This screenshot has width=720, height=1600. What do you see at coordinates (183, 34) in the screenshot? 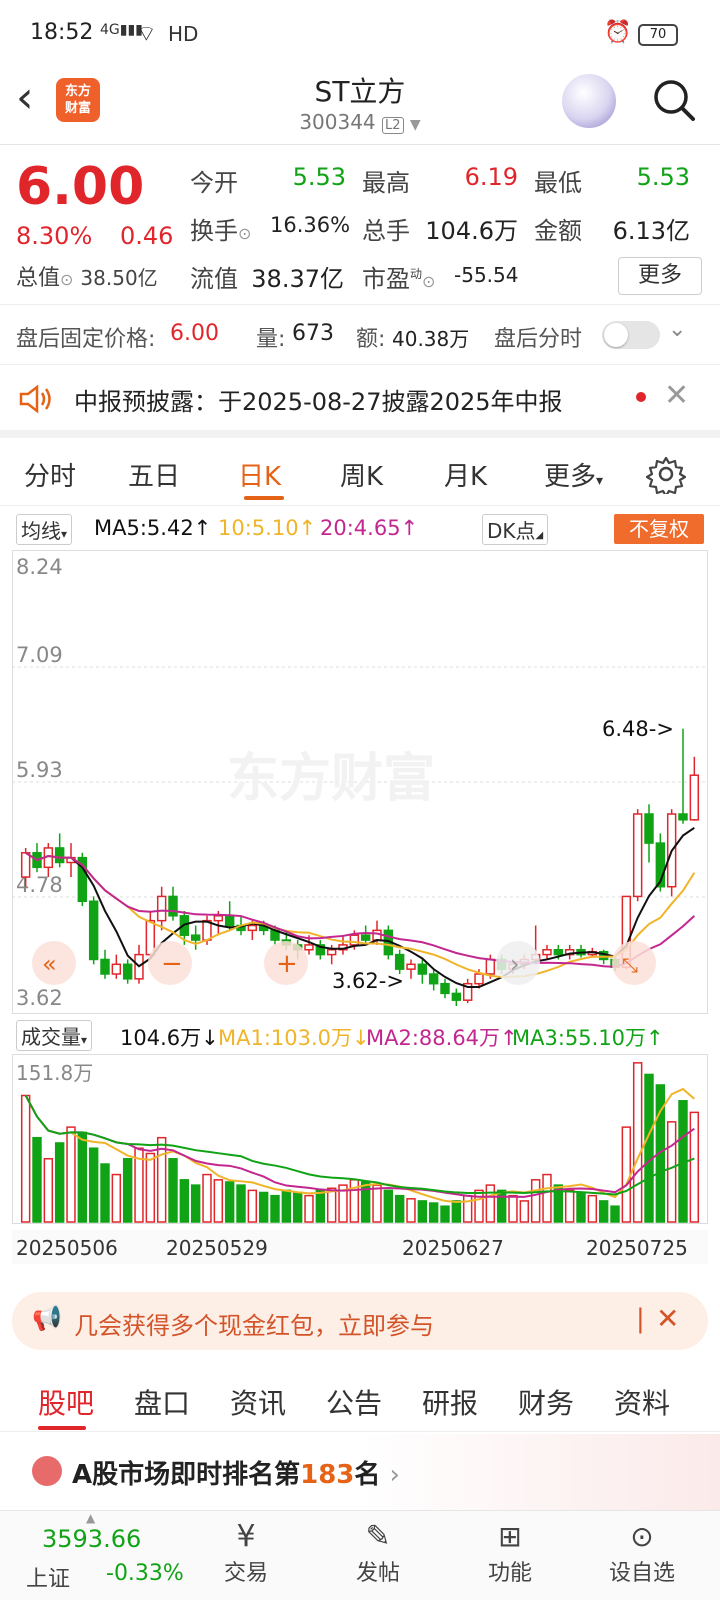
I see `network-label: HD` at bounding box center [183, 34].